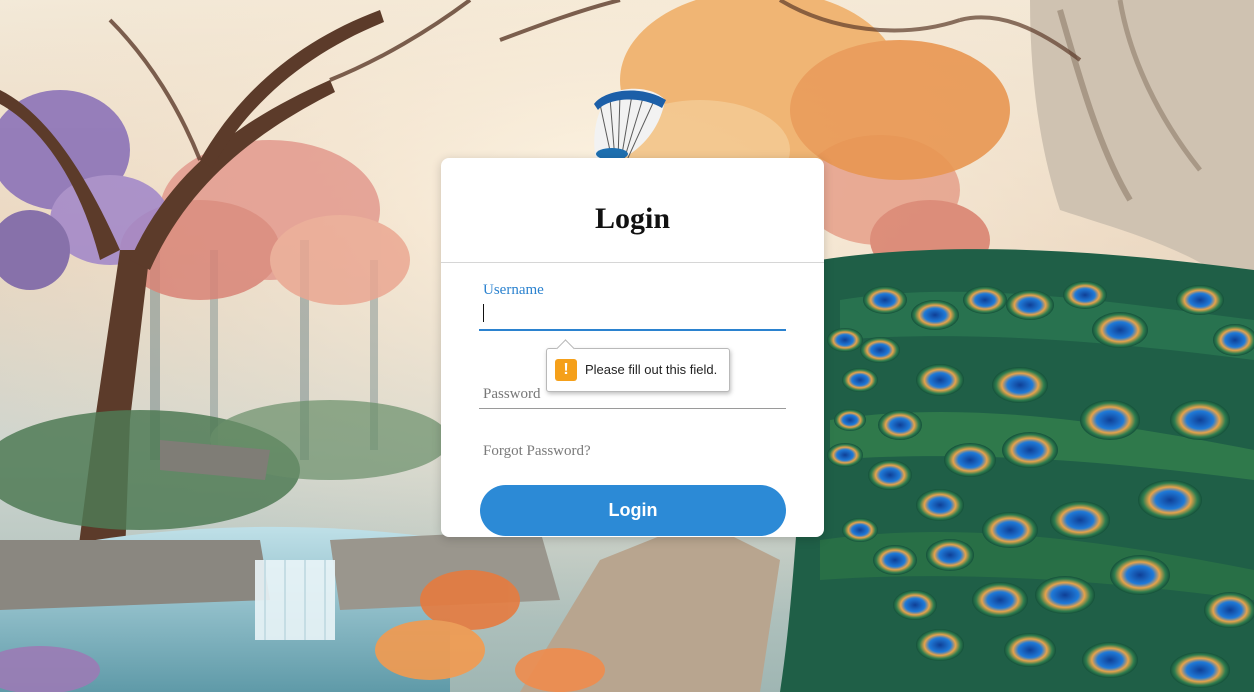  What do you see at coordinates (537, 451) in the screenshot?
I see `forgot-password-link: Forgot Password?` at bounding box center [537, 451].